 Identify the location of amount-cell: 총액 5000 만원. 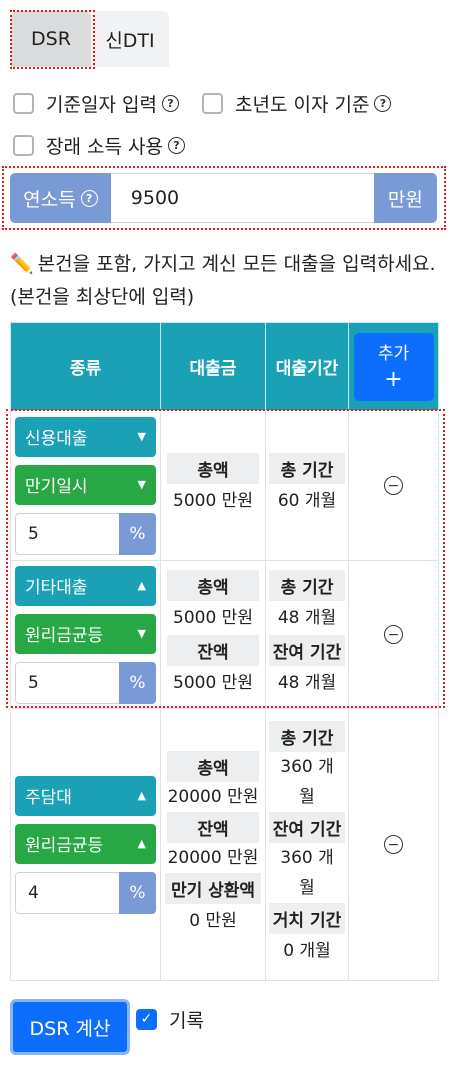
(213, 485).